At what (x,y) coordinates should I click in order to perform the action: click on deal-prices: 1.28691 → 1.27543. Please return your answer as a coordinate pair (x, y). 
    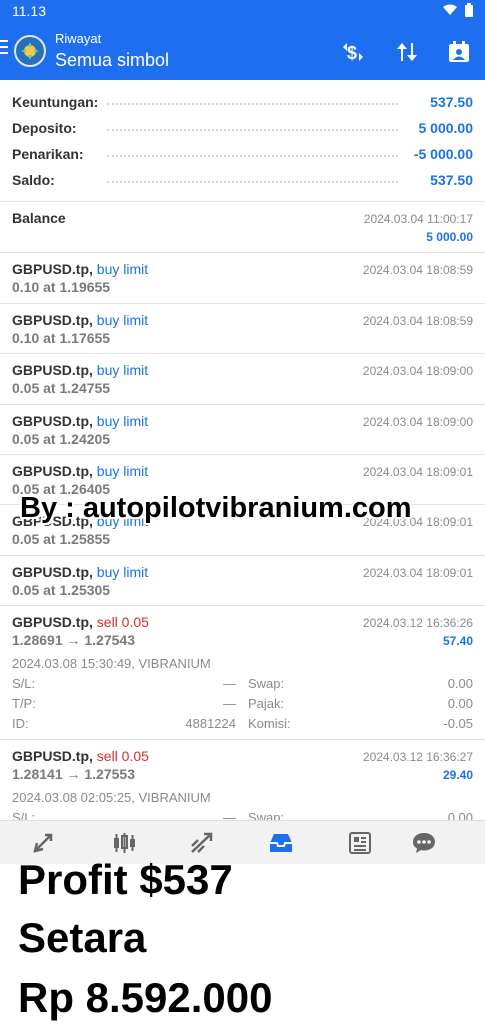
    Looking at the image, I should click on (73, 640).